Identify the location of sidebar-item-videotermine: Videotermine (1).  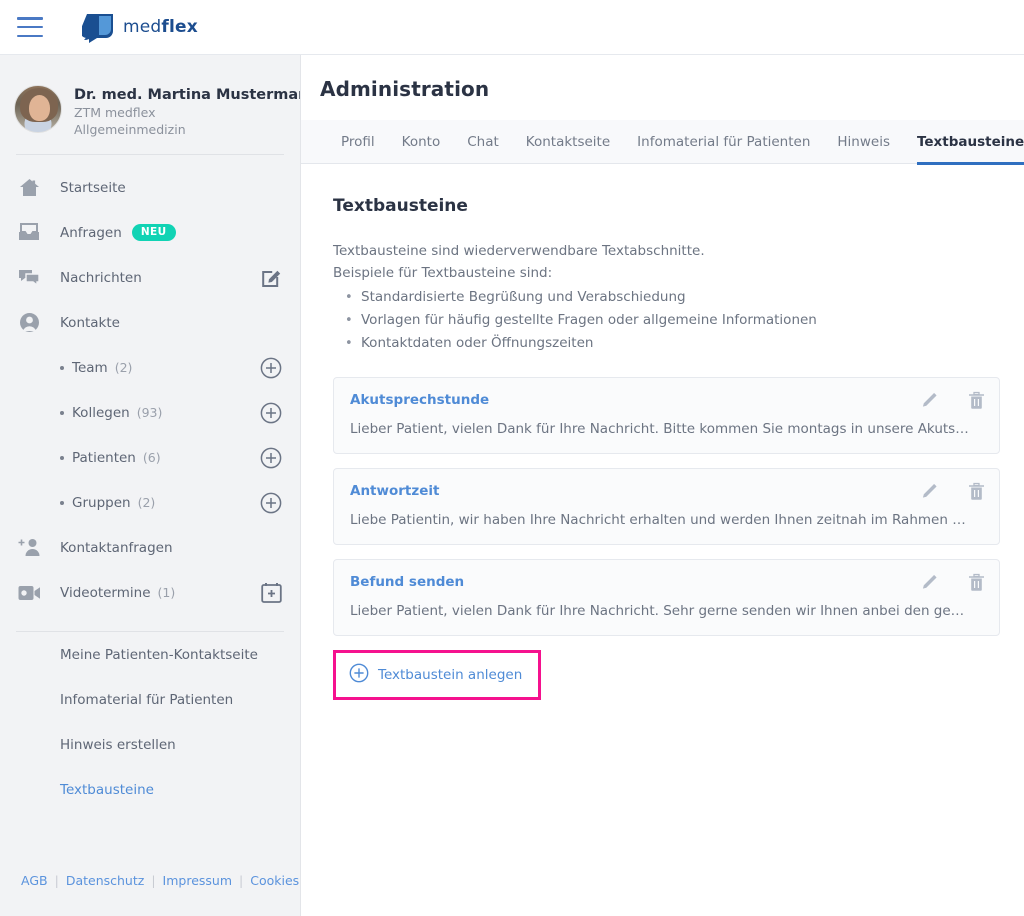
(150, 592).